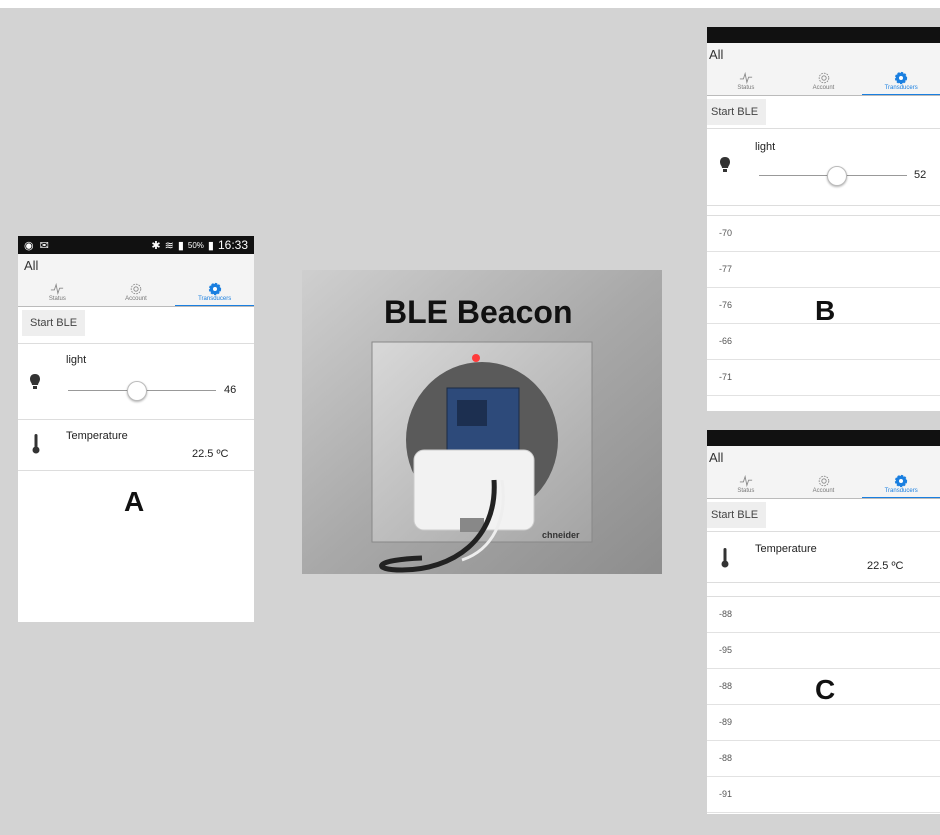  I want to click on bluetooth-icon: ✱, so click(156, 245).